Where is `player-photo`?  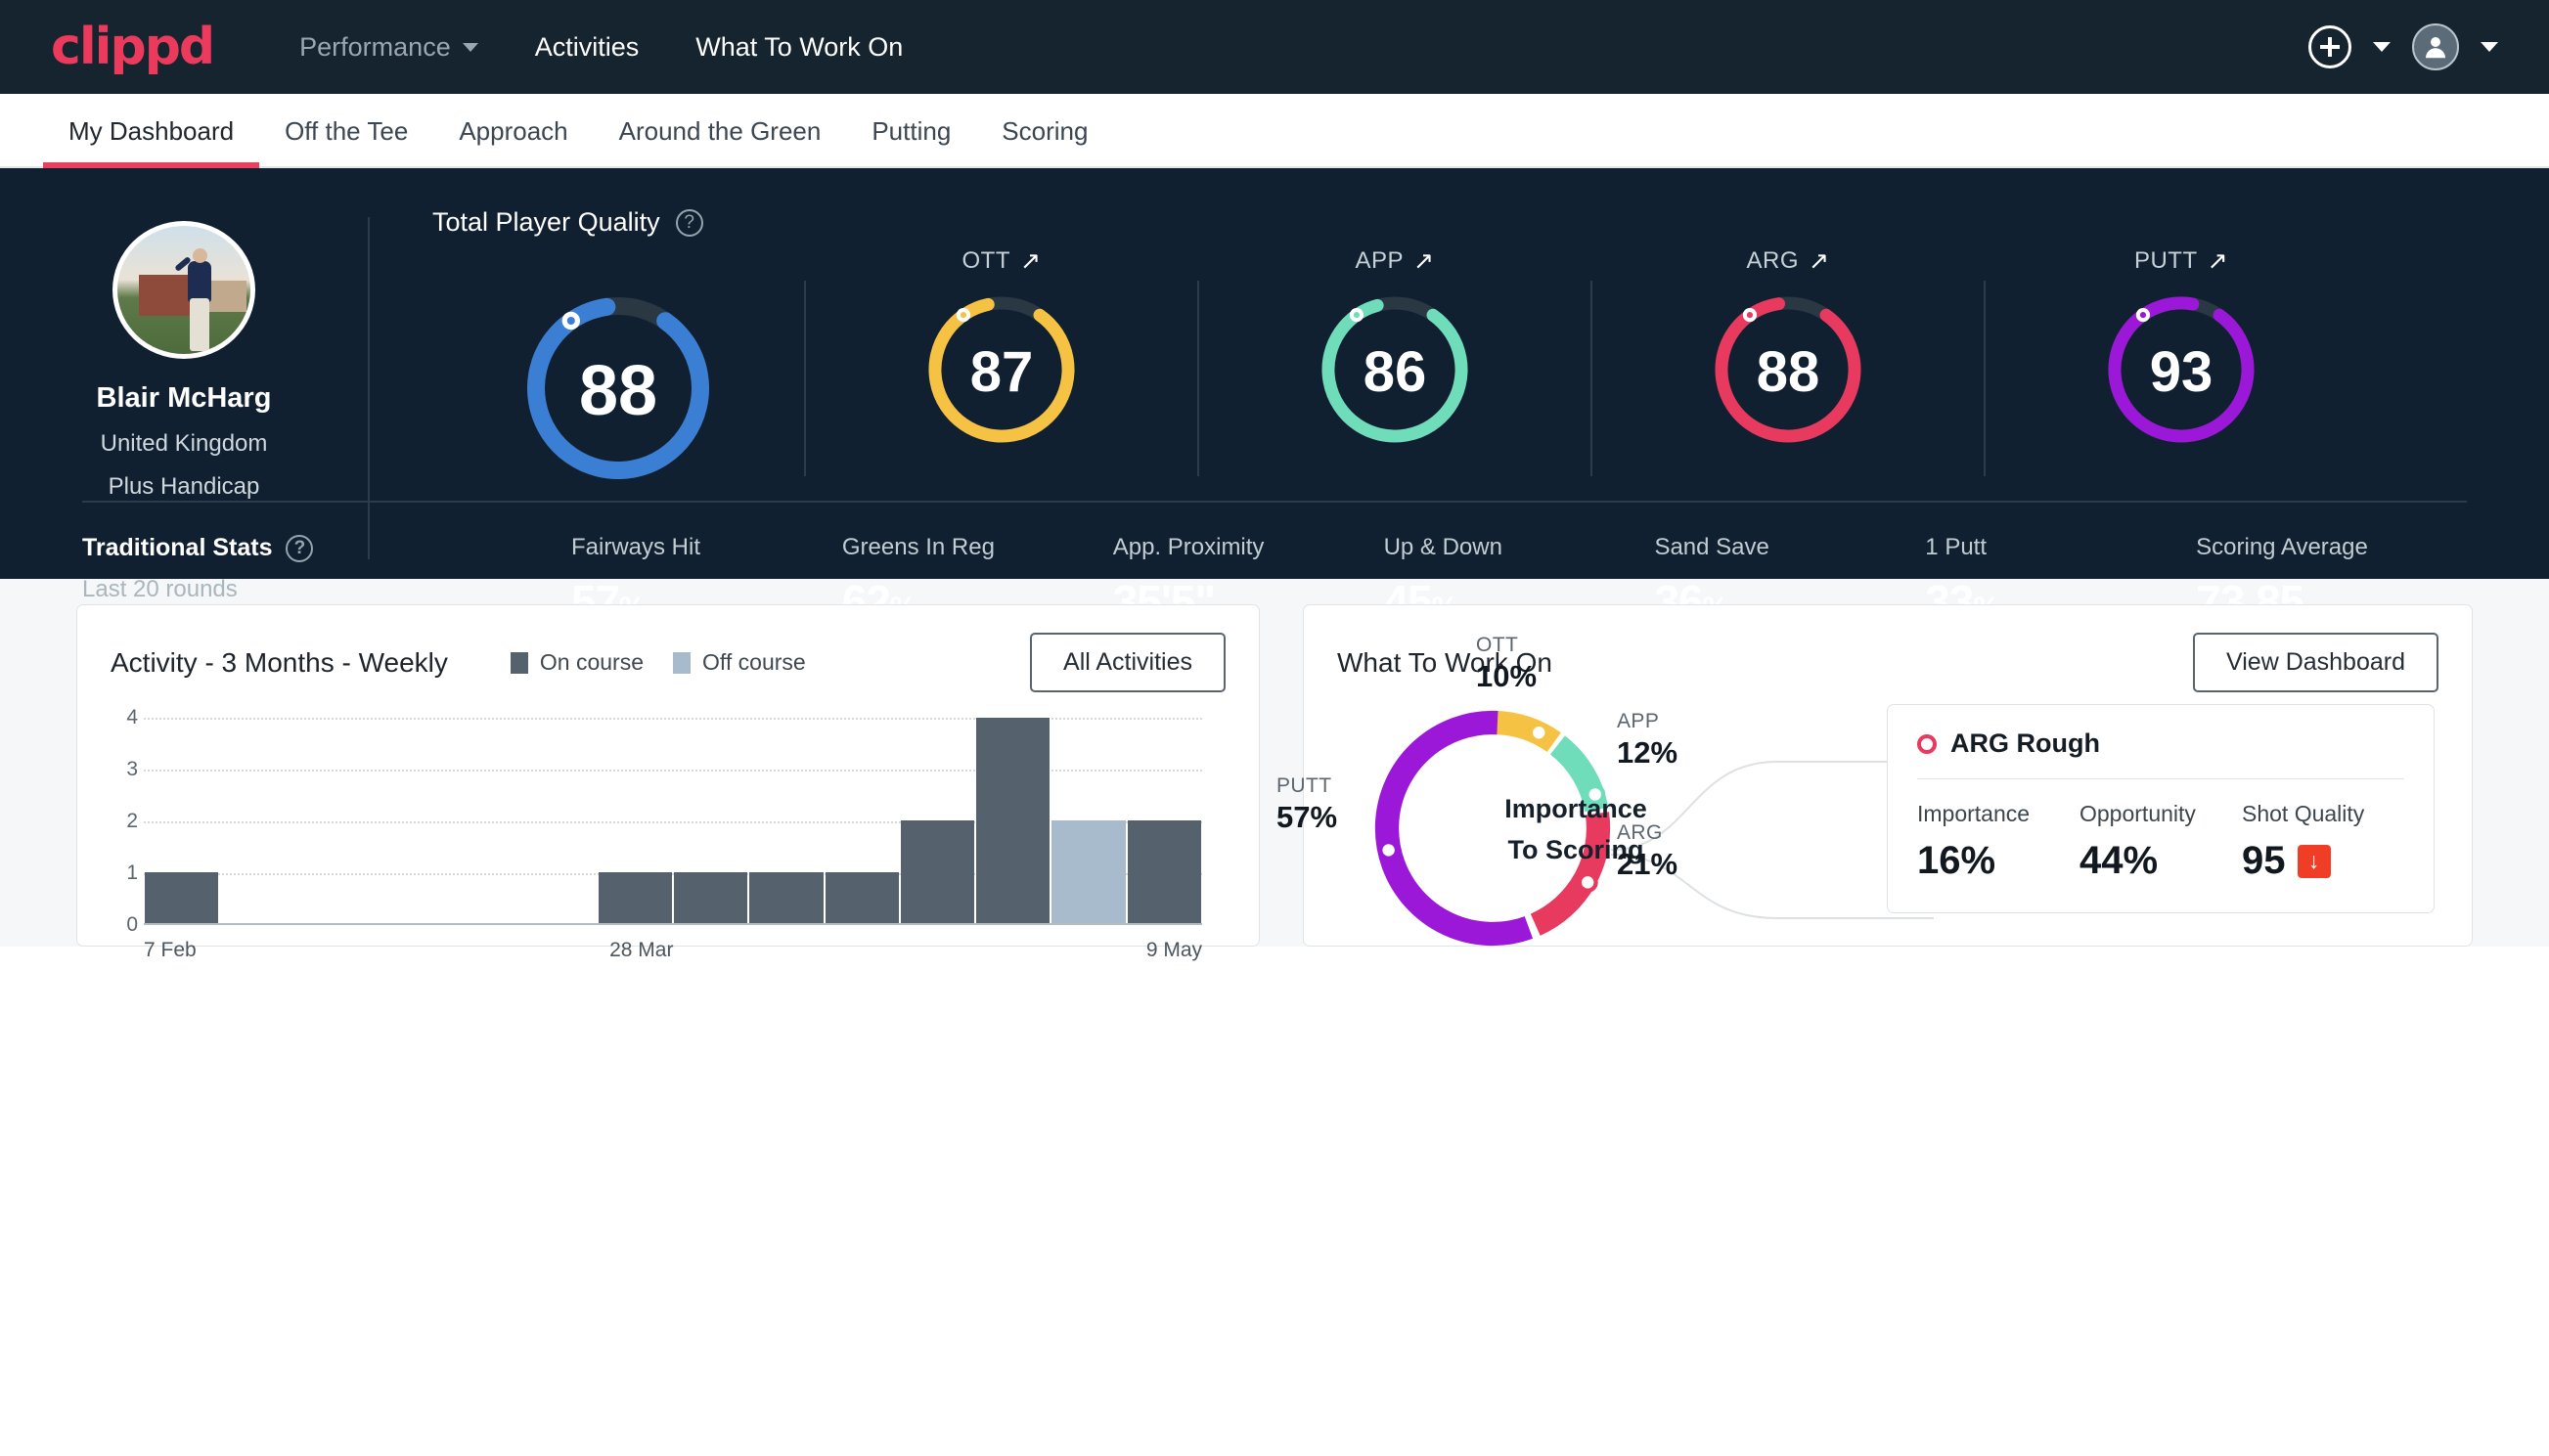
player-photo is located at coordinates (183, 290).